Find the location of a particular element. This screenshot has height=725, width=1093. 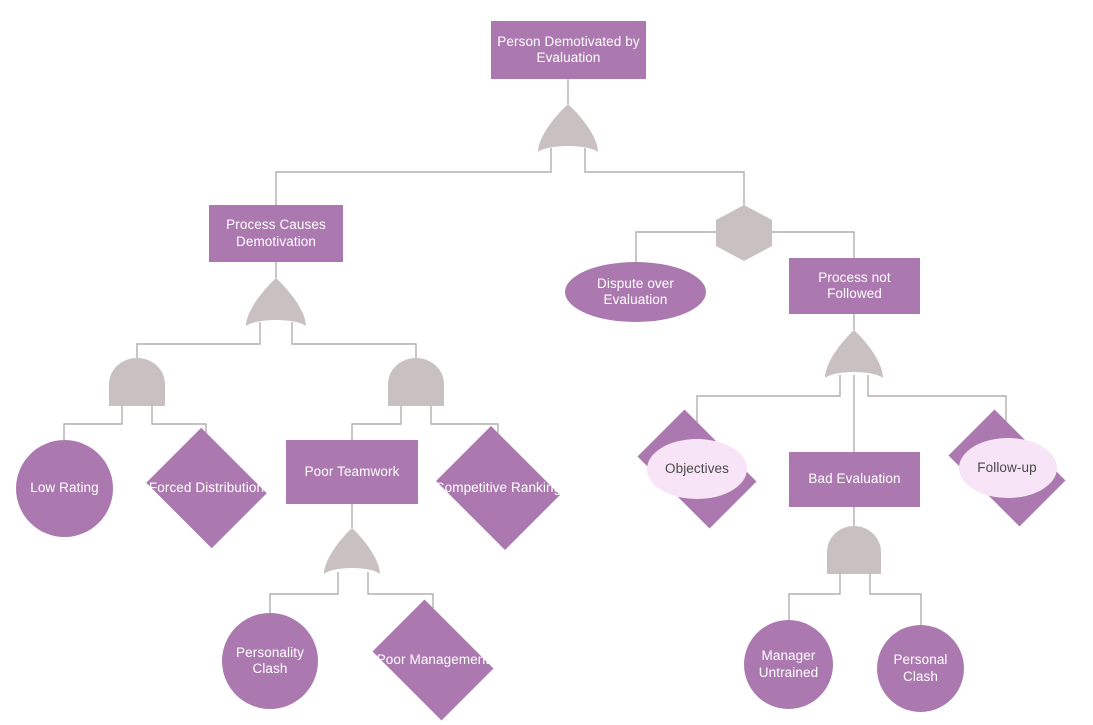

node-poor-management: Poor Management is located at coordinates (433, 660).